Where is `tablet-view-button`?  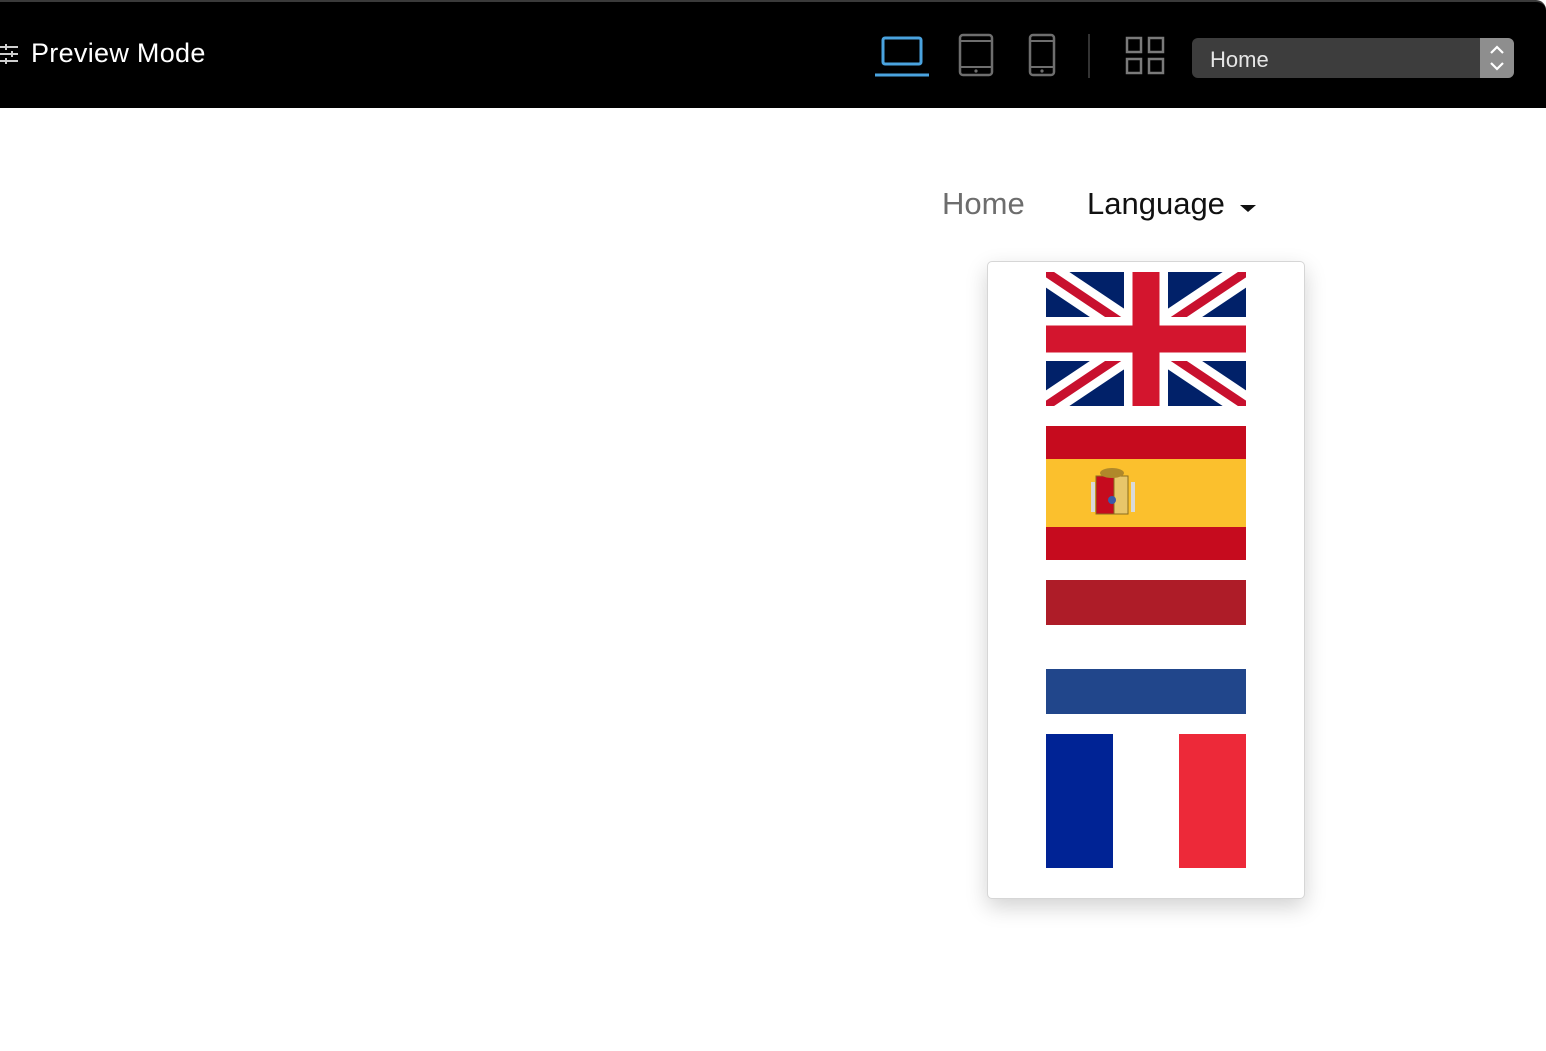 tablet-view-button is located at coordinates (976, 55).